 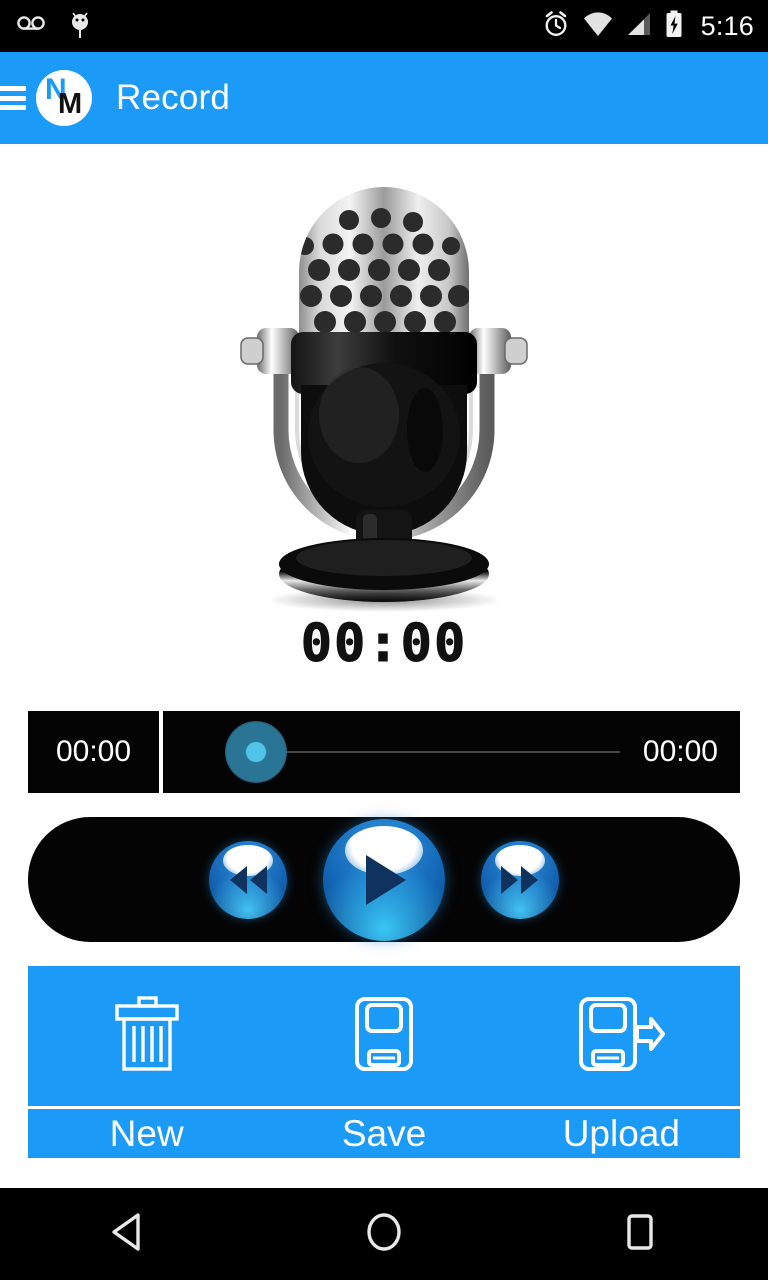 I want to click on android-navigation-bar, so click(x=384, y=1234).